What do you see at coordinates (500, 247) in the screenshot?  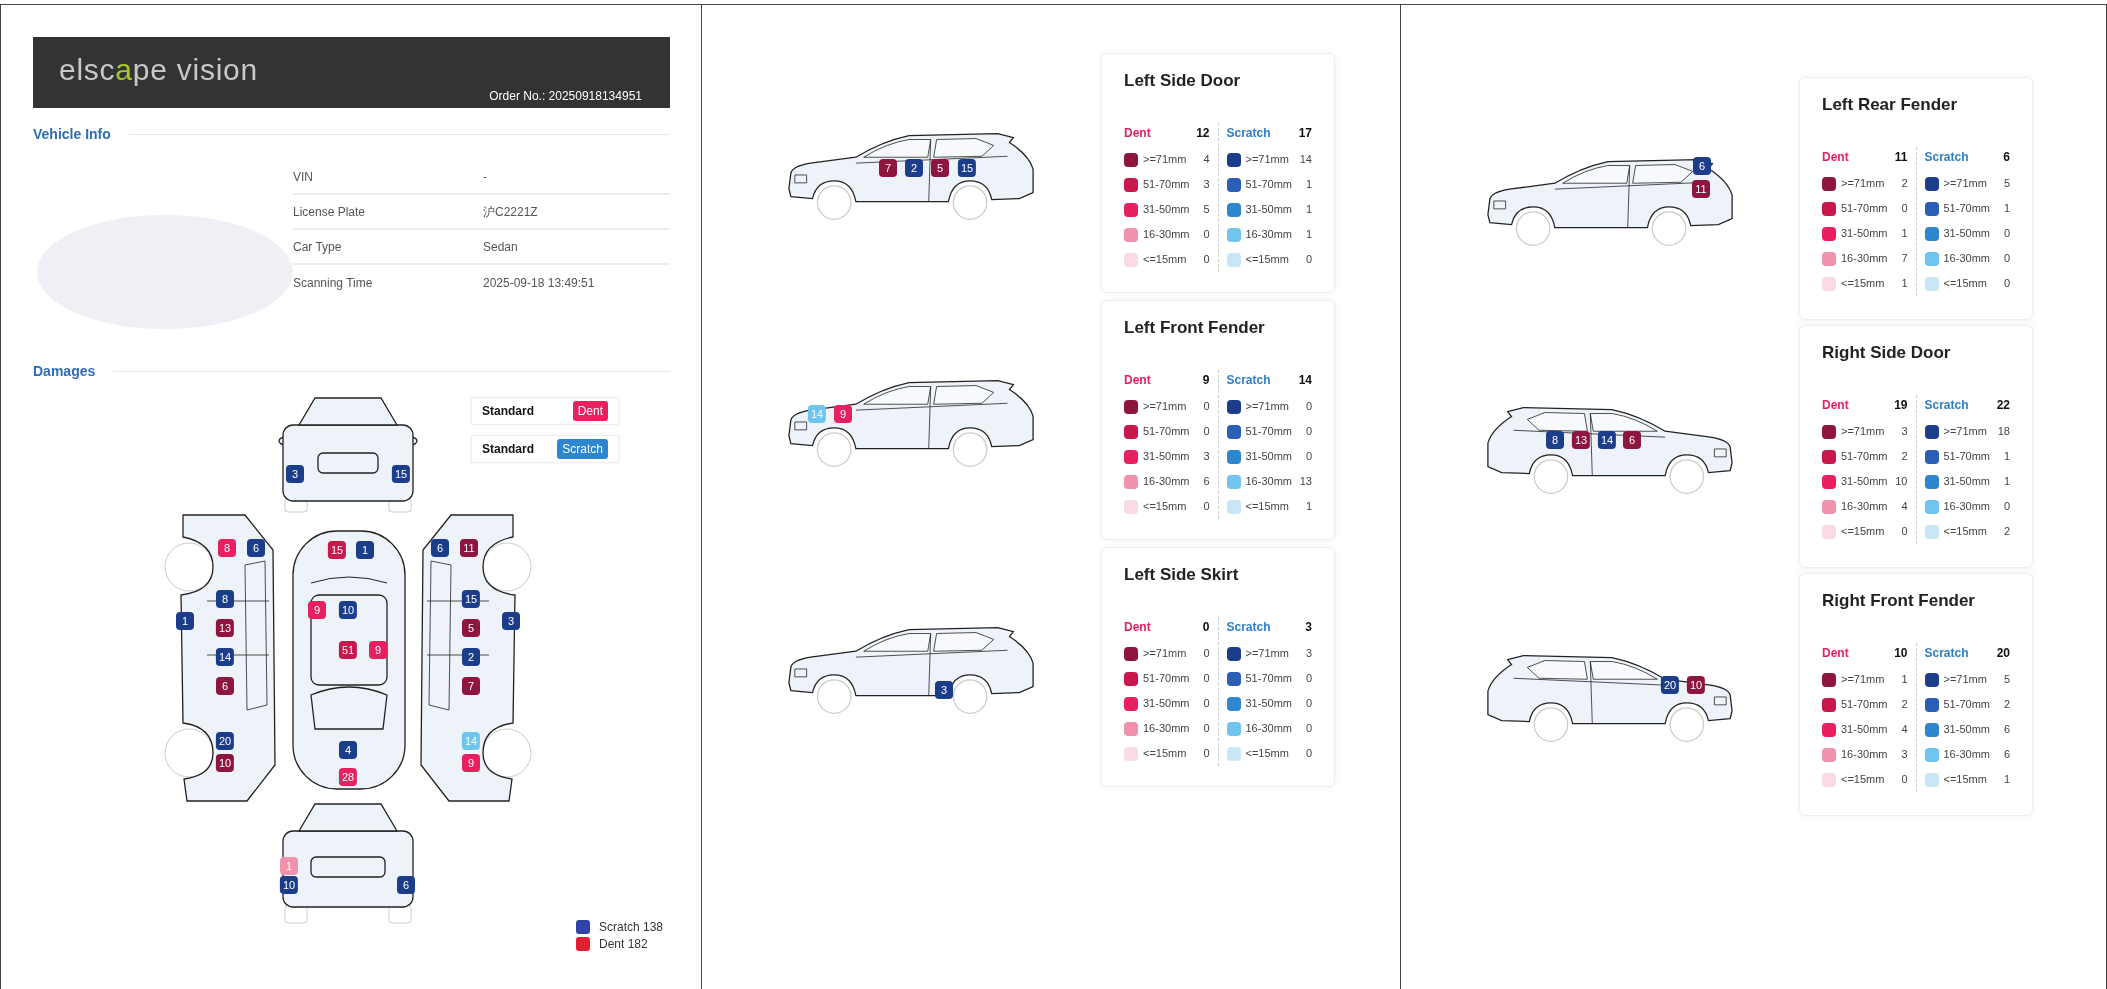 I see `info-value: Sedan` at bounding box center [500, 247].